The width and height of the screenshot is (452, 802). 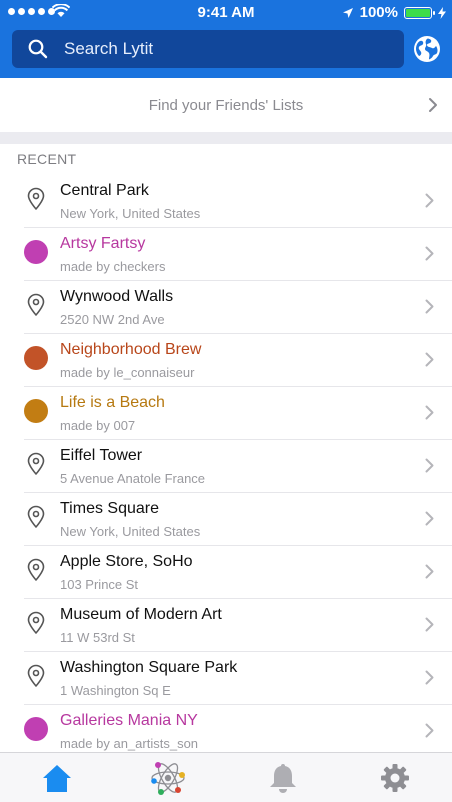 What do you see at coordinates (226, 413) in the screenshot?
I see `list-item: Life is a Beach made by 007` at bounding box center [226, 413].